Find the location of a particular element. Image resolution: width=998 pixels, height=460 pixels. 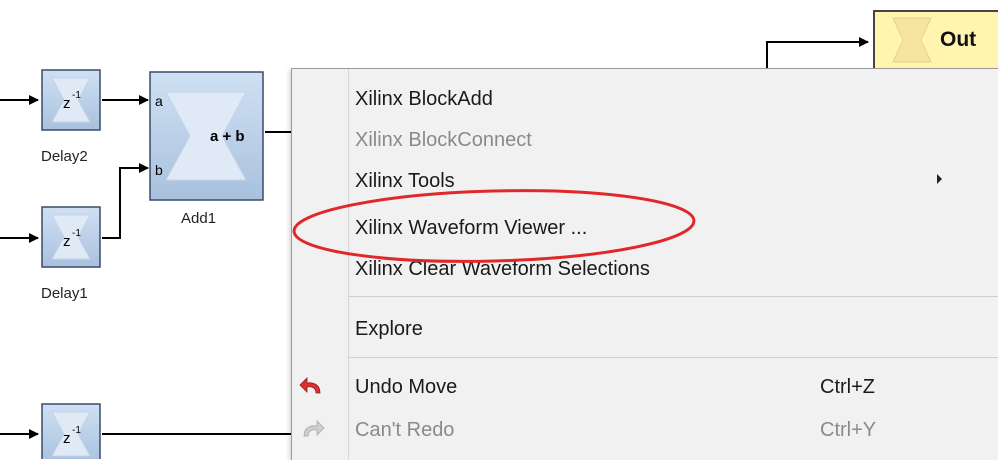

menu-item-xilinx-tools: Xilinx Tools is located at coordinates (645, 181).